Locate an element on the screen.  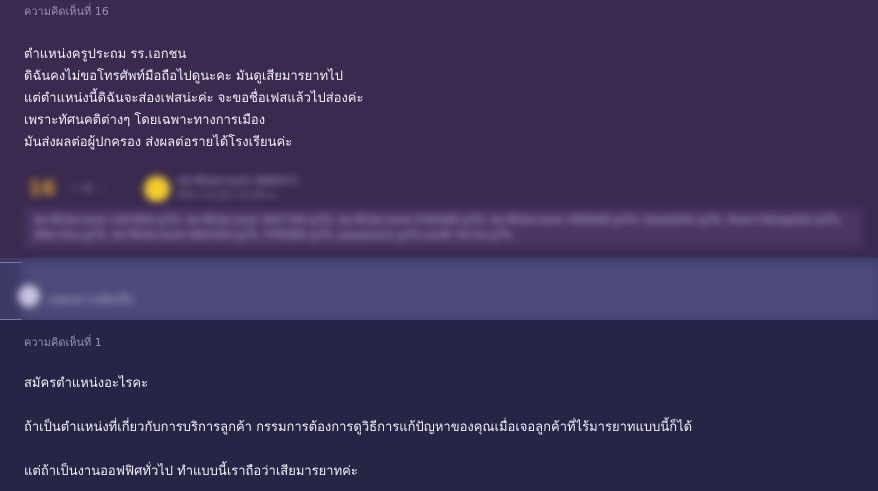
action-icons: ☆ ✉ ··· is located at coordinates (88, 188).